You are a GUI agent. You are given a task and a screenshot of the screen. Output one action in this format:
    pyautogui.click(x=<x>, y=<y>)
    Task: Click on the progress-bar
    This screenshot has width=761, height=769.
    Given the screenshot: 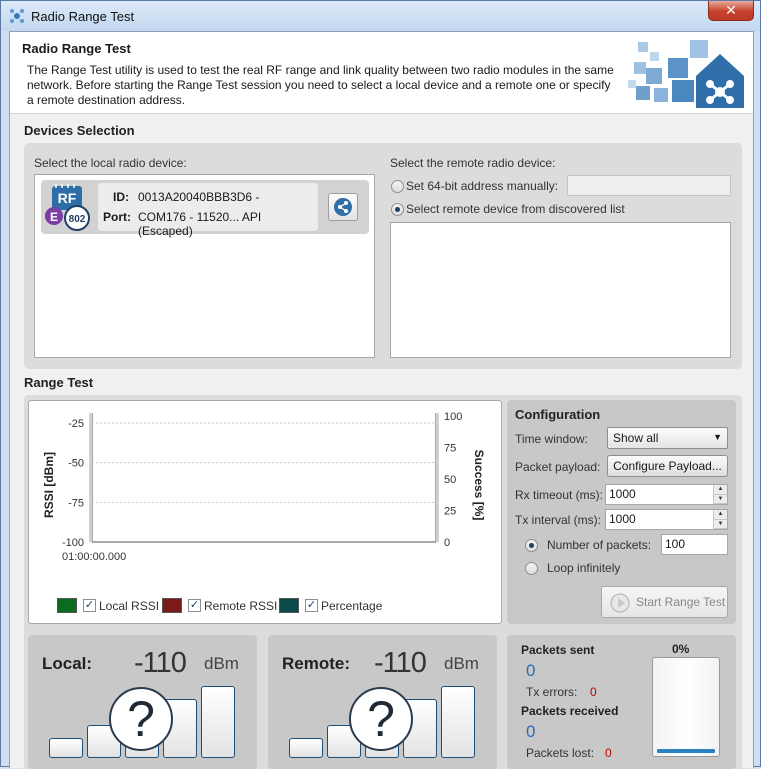 What is the action you would take?
    pyautogui.click(x=686, y=707)
    